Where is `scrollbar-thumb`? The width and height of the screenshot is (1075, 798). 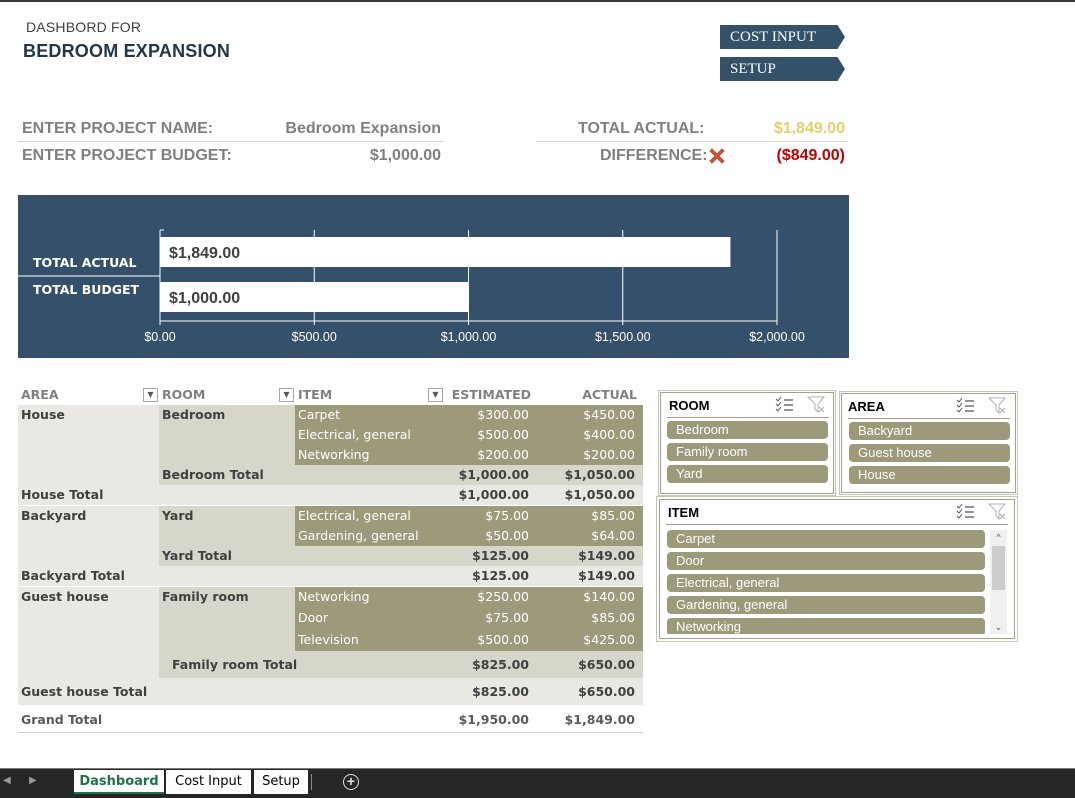
scrollbar-thumb is located at coordinates (998, 568).